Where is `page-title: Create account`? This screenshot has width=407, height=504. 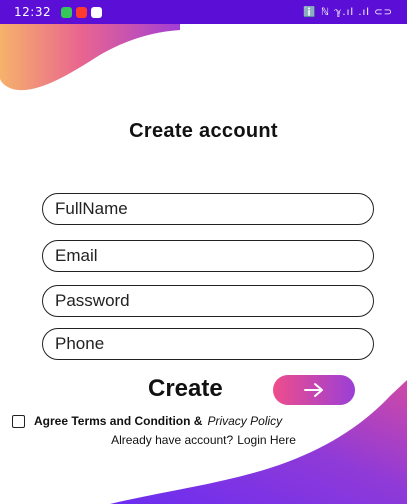 page-title: Create account is located at coordinates (203, 131).